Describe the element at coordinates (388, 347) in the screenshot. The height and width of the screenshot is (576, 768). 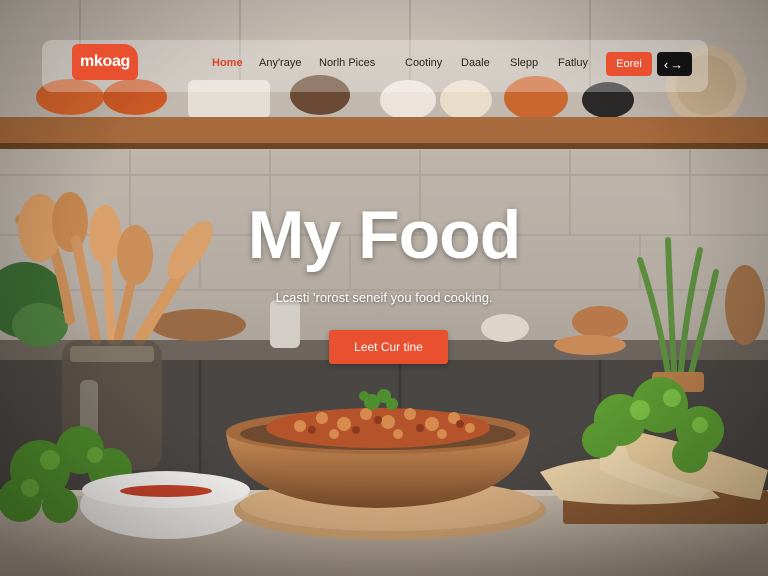
I see `hero-cta-button: Leet Cur tine` at that location.